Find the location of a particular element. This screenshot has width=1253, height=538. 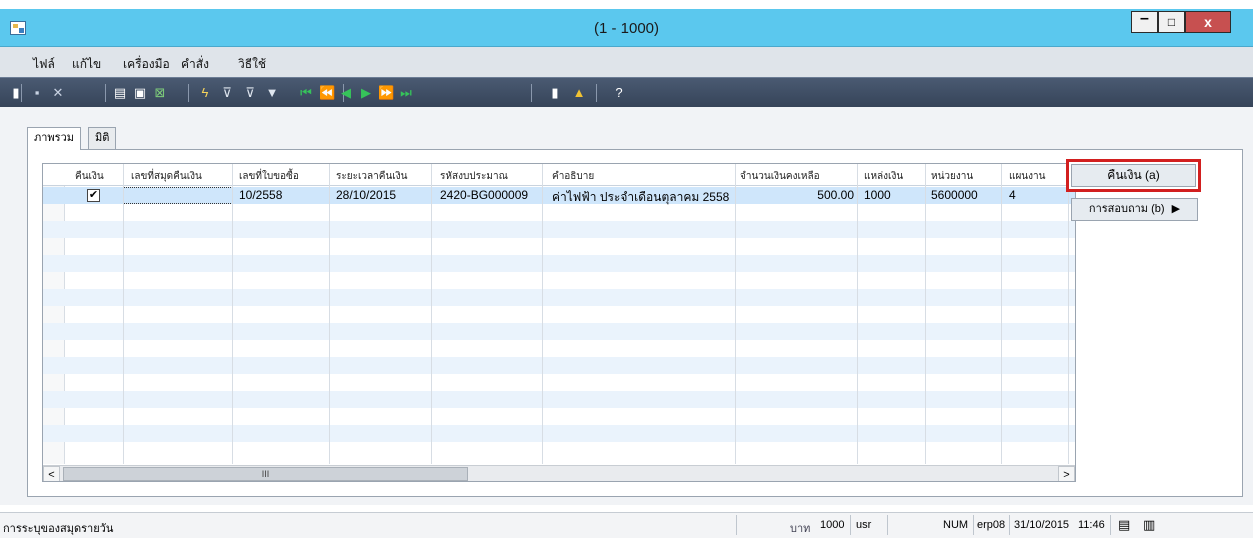

pr-no-cell: 10/2558 is located at coordinates (260, 195).